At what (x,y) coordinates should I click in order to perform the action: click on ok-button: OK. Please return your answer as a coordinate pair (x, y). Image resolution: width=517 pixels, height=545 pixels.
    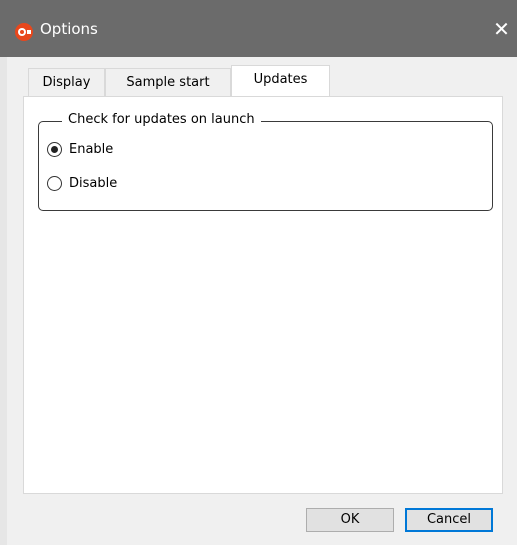
    Looking at the image, I should click on (350, 520).